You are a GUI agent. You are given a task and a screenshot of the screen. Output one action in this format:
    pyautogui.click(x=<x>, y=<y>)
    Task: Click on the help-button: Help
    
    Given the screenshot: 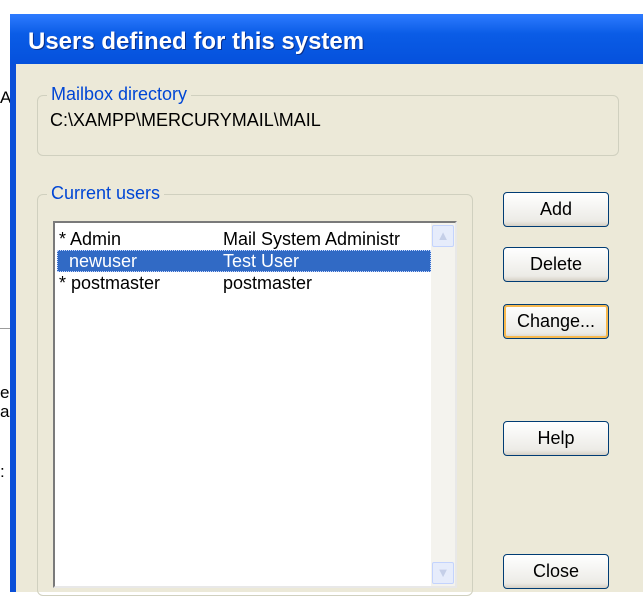 What is the action you would take?
    pyautogui.click(x=556, y=438)
    